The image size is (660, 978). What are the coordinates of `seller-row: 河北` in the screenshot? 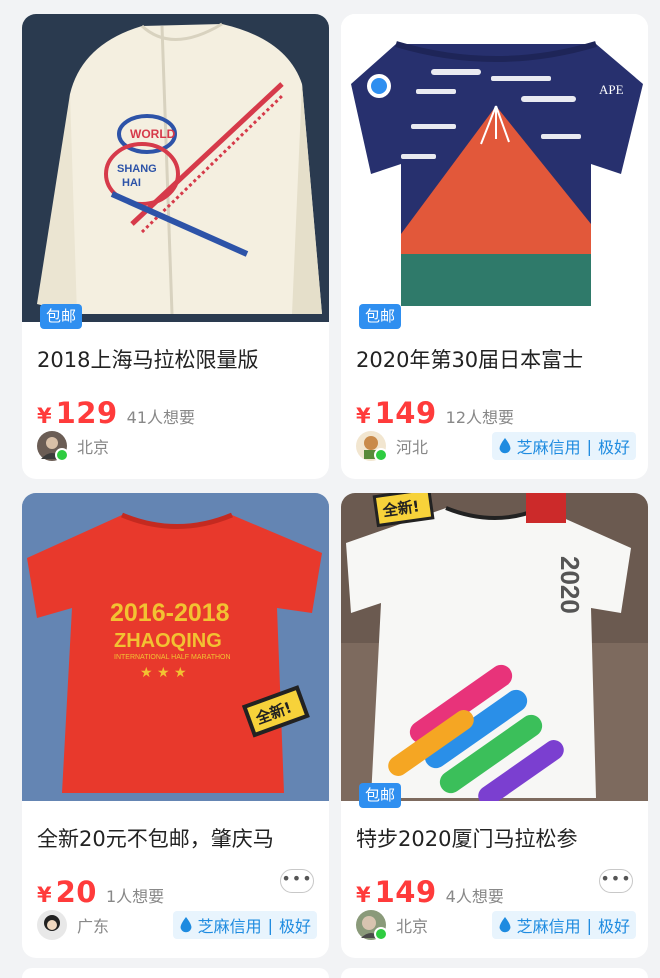 It's located at (392, 446).